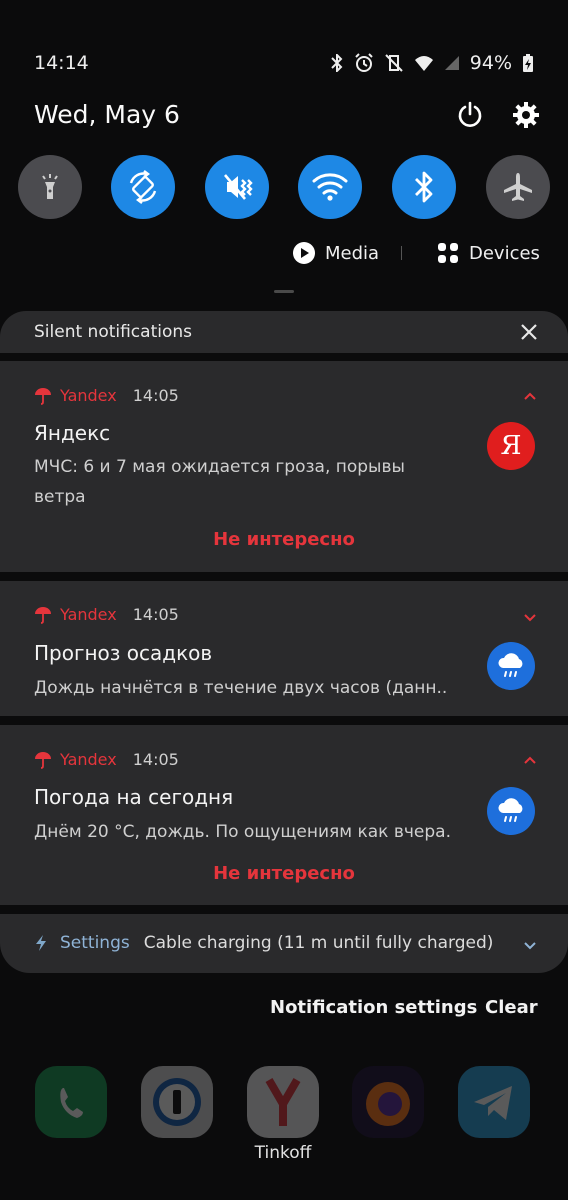 The width and height of the screenshot is (568, 1200). Describe the element at coordinates (451, 63) in the screenshot. I see `signal-icon` at that location.